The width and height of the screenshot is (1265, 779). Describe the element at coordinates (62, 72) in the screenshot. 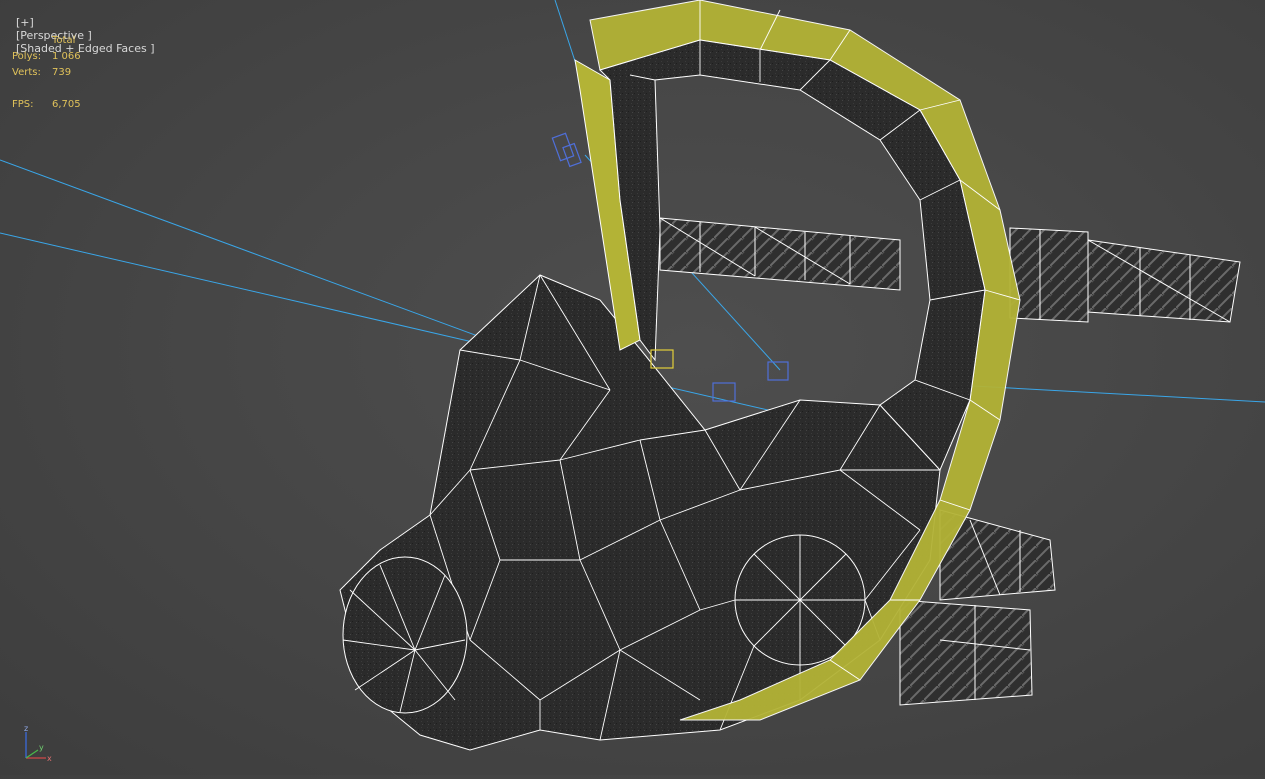

I see `verts-value: 739` at that location.